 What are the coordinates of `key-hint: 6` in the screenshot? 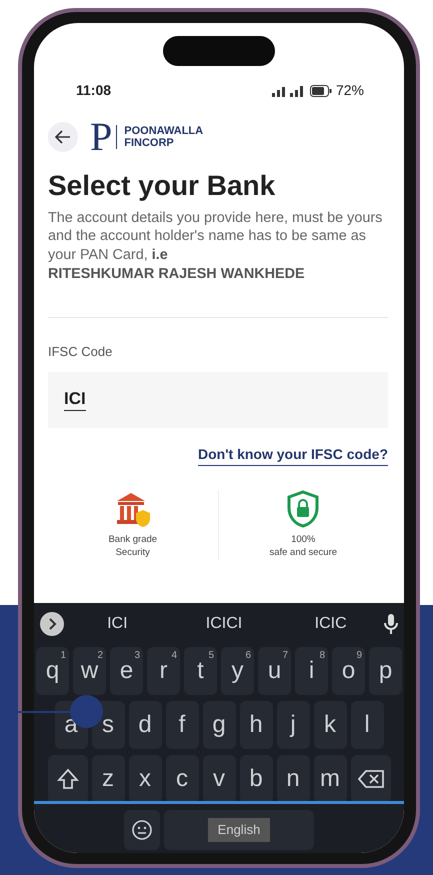 It's located at (248, 656).